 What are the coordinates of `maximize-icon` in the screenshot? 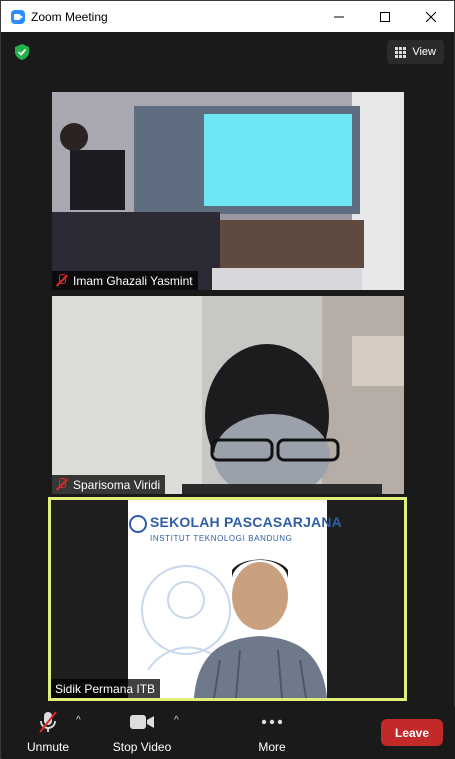 It's located at (385, 16).